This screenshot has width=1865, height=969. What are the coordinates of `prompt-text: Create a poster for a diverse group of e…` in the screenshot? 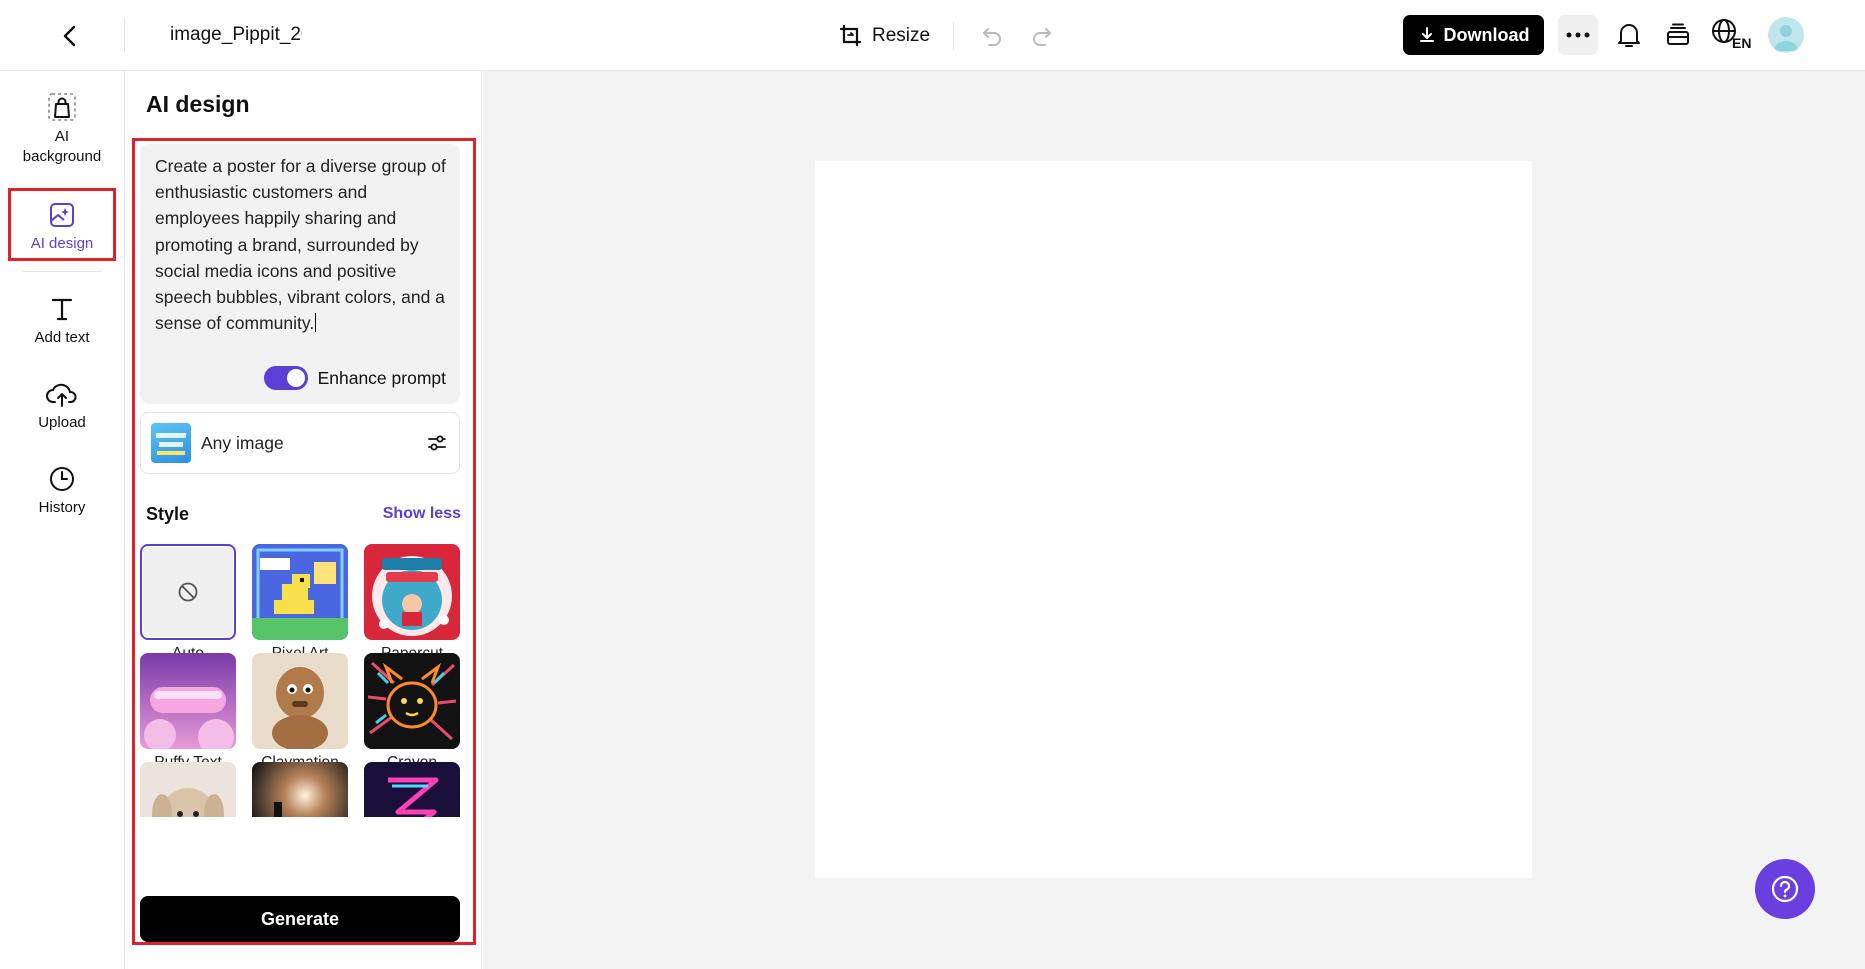 It's located at (305, 244).